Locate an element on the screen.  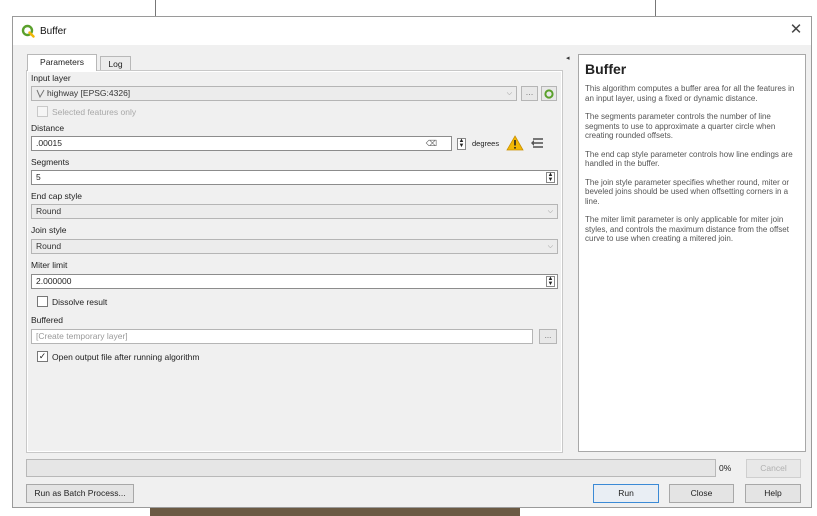
input-layer-value: highway [EPSG:4326] is located at coordinates (89, 93).